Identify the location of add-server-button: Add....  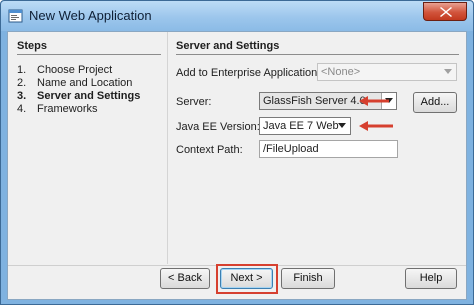
(435, 102).